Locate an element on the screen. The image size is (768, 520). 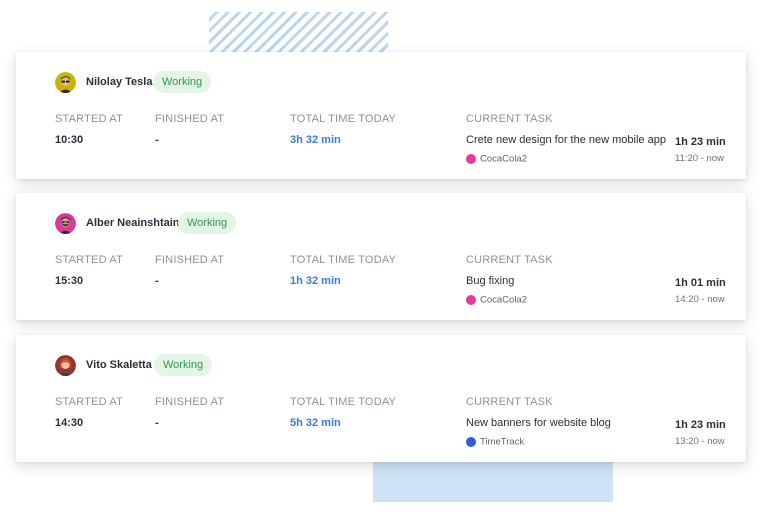
avatar-man-beard-icon is located at coordinates (65, 223).